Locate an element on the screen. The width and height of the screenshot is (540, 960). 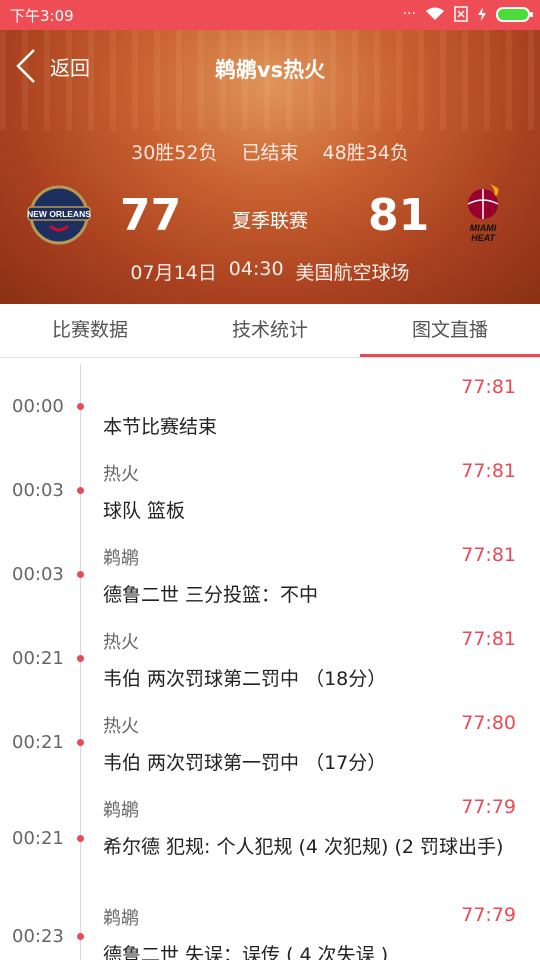
match-title: 鹈鹕vs热火 is located at coordinates (270, 70).